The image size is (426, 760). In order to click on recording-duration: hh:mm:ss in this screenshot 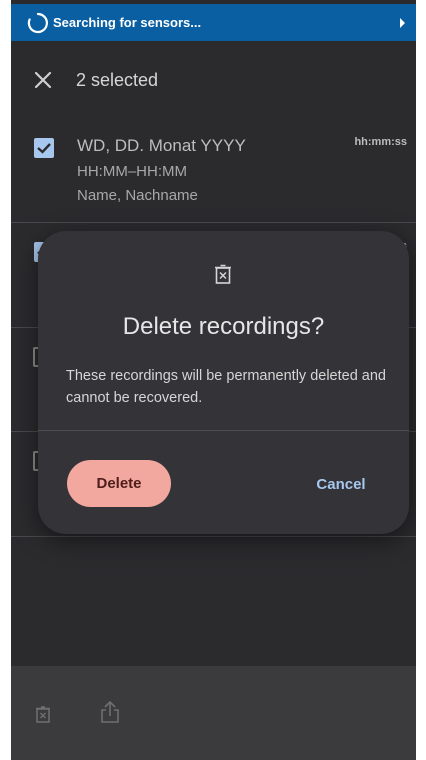, I will do `click(380, 142)`.